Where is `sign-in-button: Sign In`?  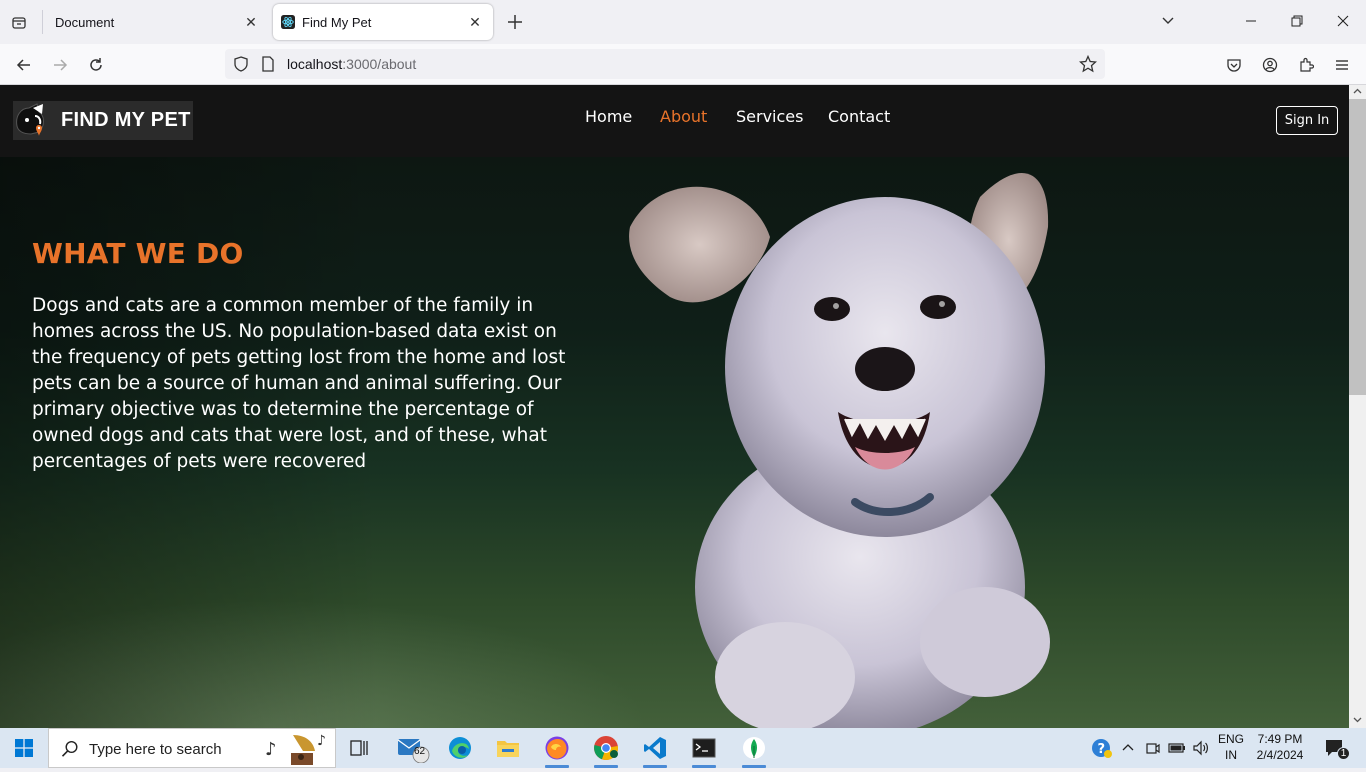 sign-in-button: Sign In is located at coordinates (1307, 120).